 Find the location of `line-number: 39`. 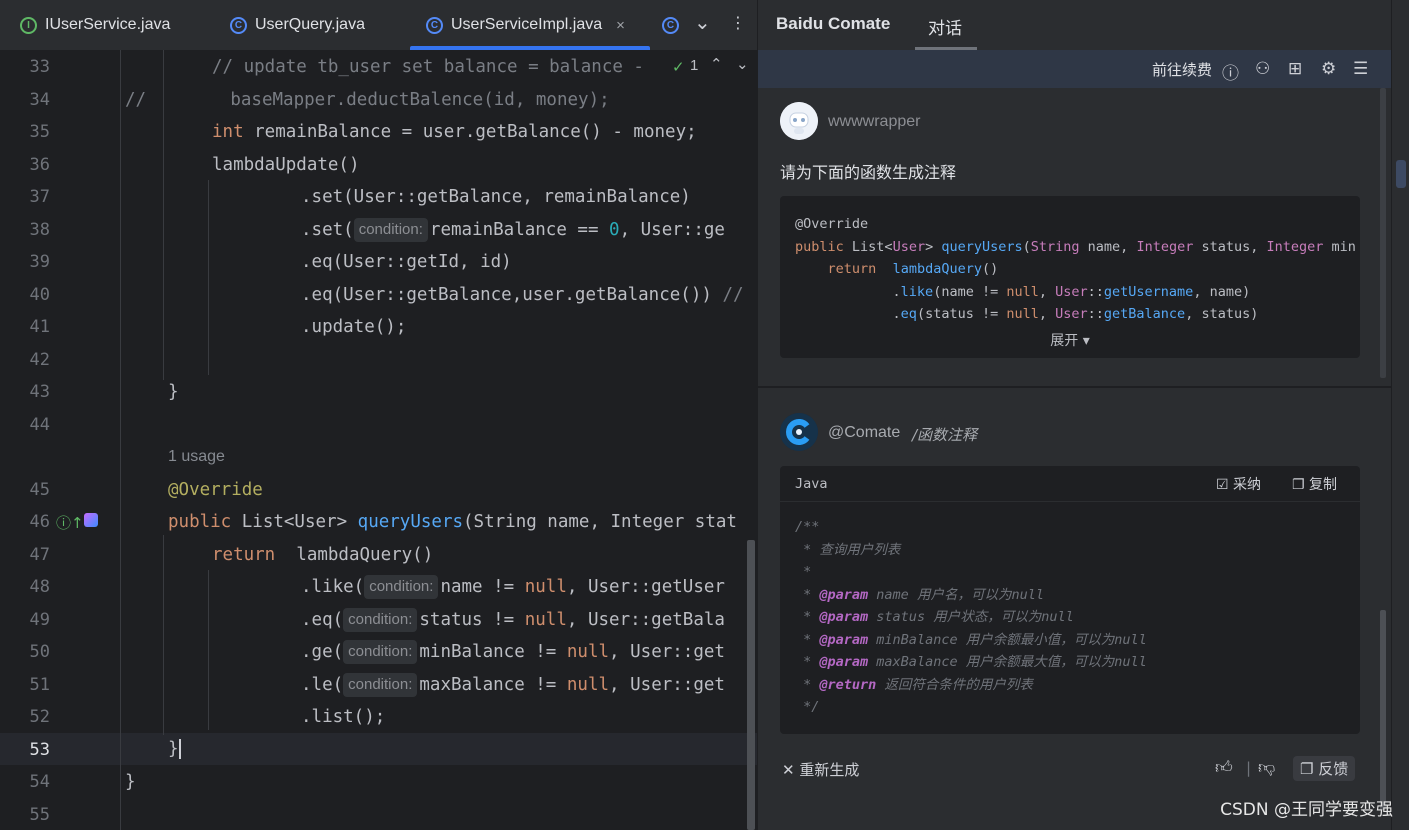

line-number: 39 is located at coordinates (39, 262).